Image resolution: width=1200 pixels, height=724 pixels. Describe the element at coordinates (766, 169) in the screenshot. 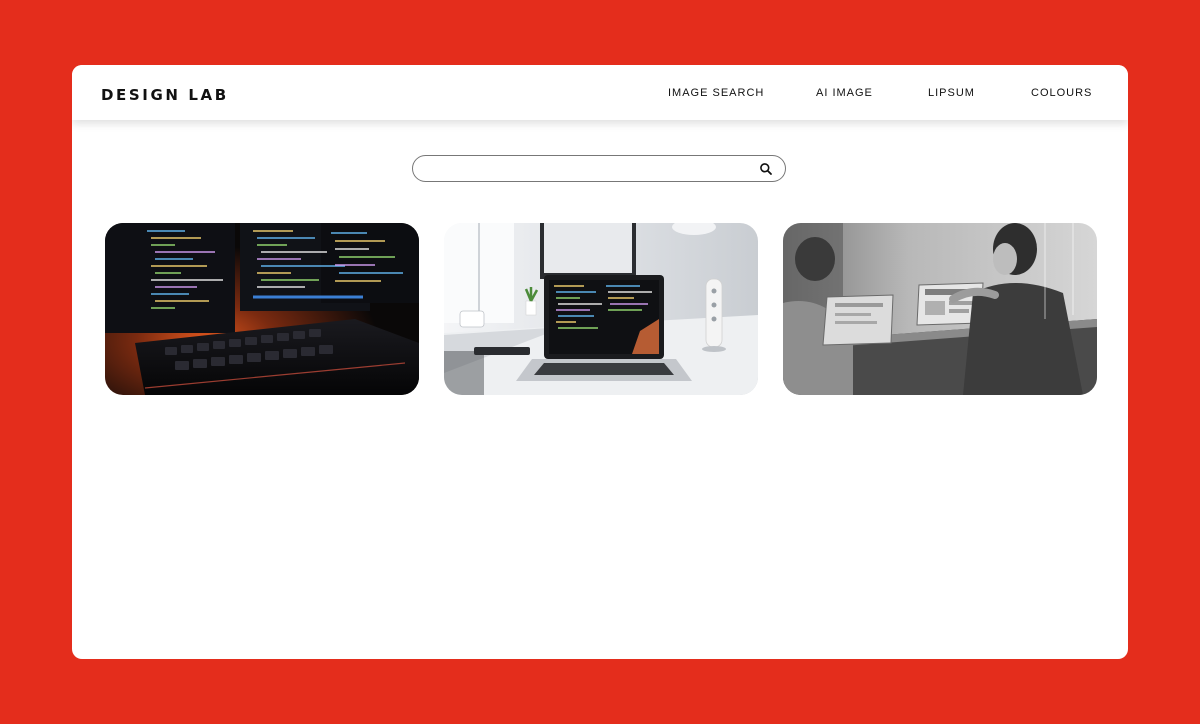

I see `search-icon` at that location.